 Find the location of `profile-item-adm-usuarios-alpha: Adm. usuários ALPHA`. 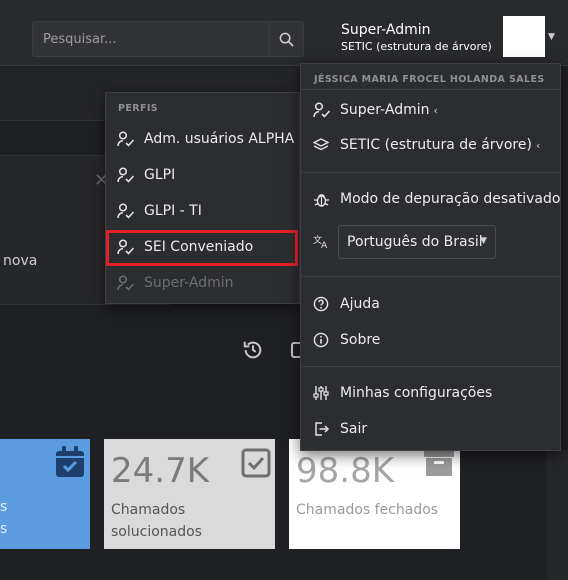

profile-item-adm-usuarios-alpha: Adm. usuários ALPHA is located at coordinates (205, 139).